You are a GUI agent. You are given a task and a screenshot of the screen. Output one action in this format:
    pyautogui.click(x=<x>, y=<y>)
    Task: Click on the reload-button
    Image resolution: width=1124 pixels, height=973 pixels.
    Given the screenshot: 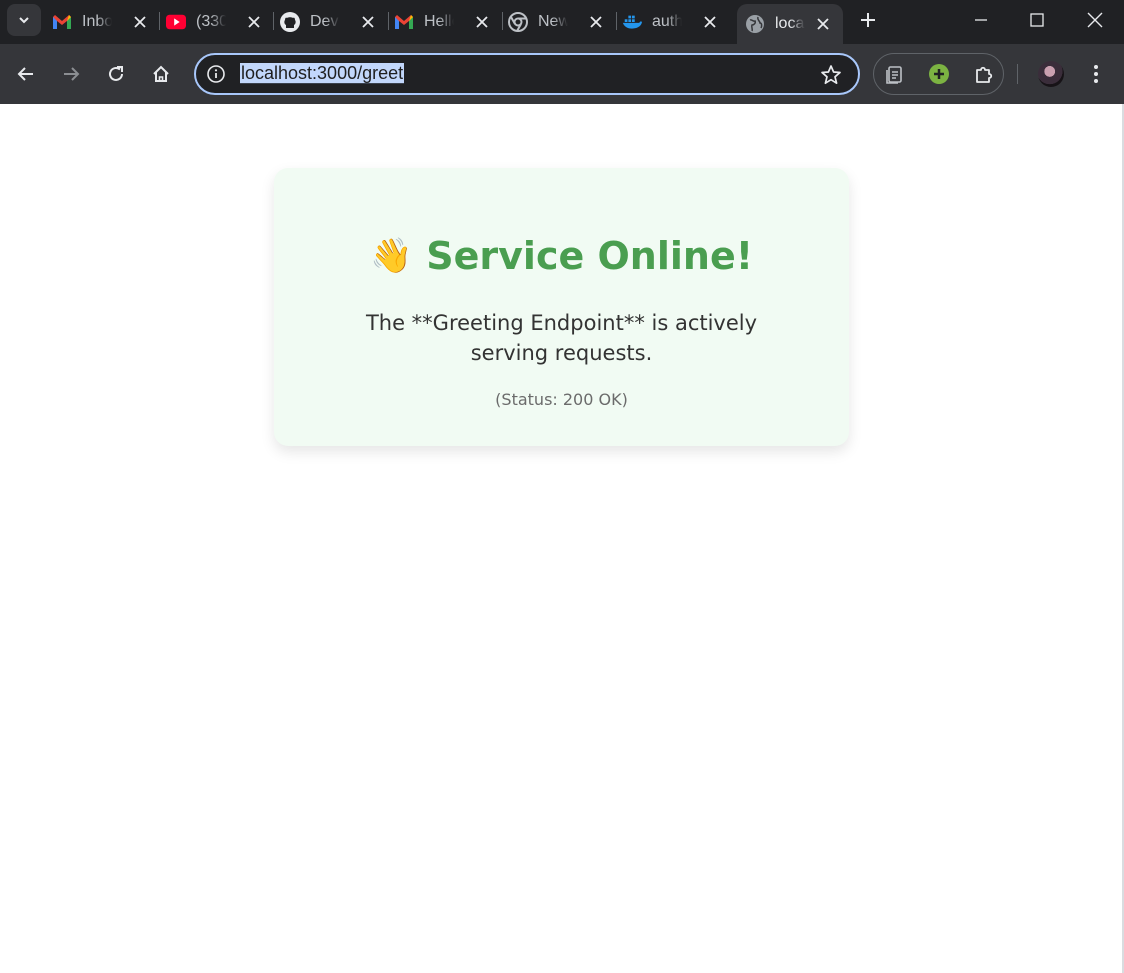 What is the action you would take?
    pyautogui.click(x=116, y=74)
    